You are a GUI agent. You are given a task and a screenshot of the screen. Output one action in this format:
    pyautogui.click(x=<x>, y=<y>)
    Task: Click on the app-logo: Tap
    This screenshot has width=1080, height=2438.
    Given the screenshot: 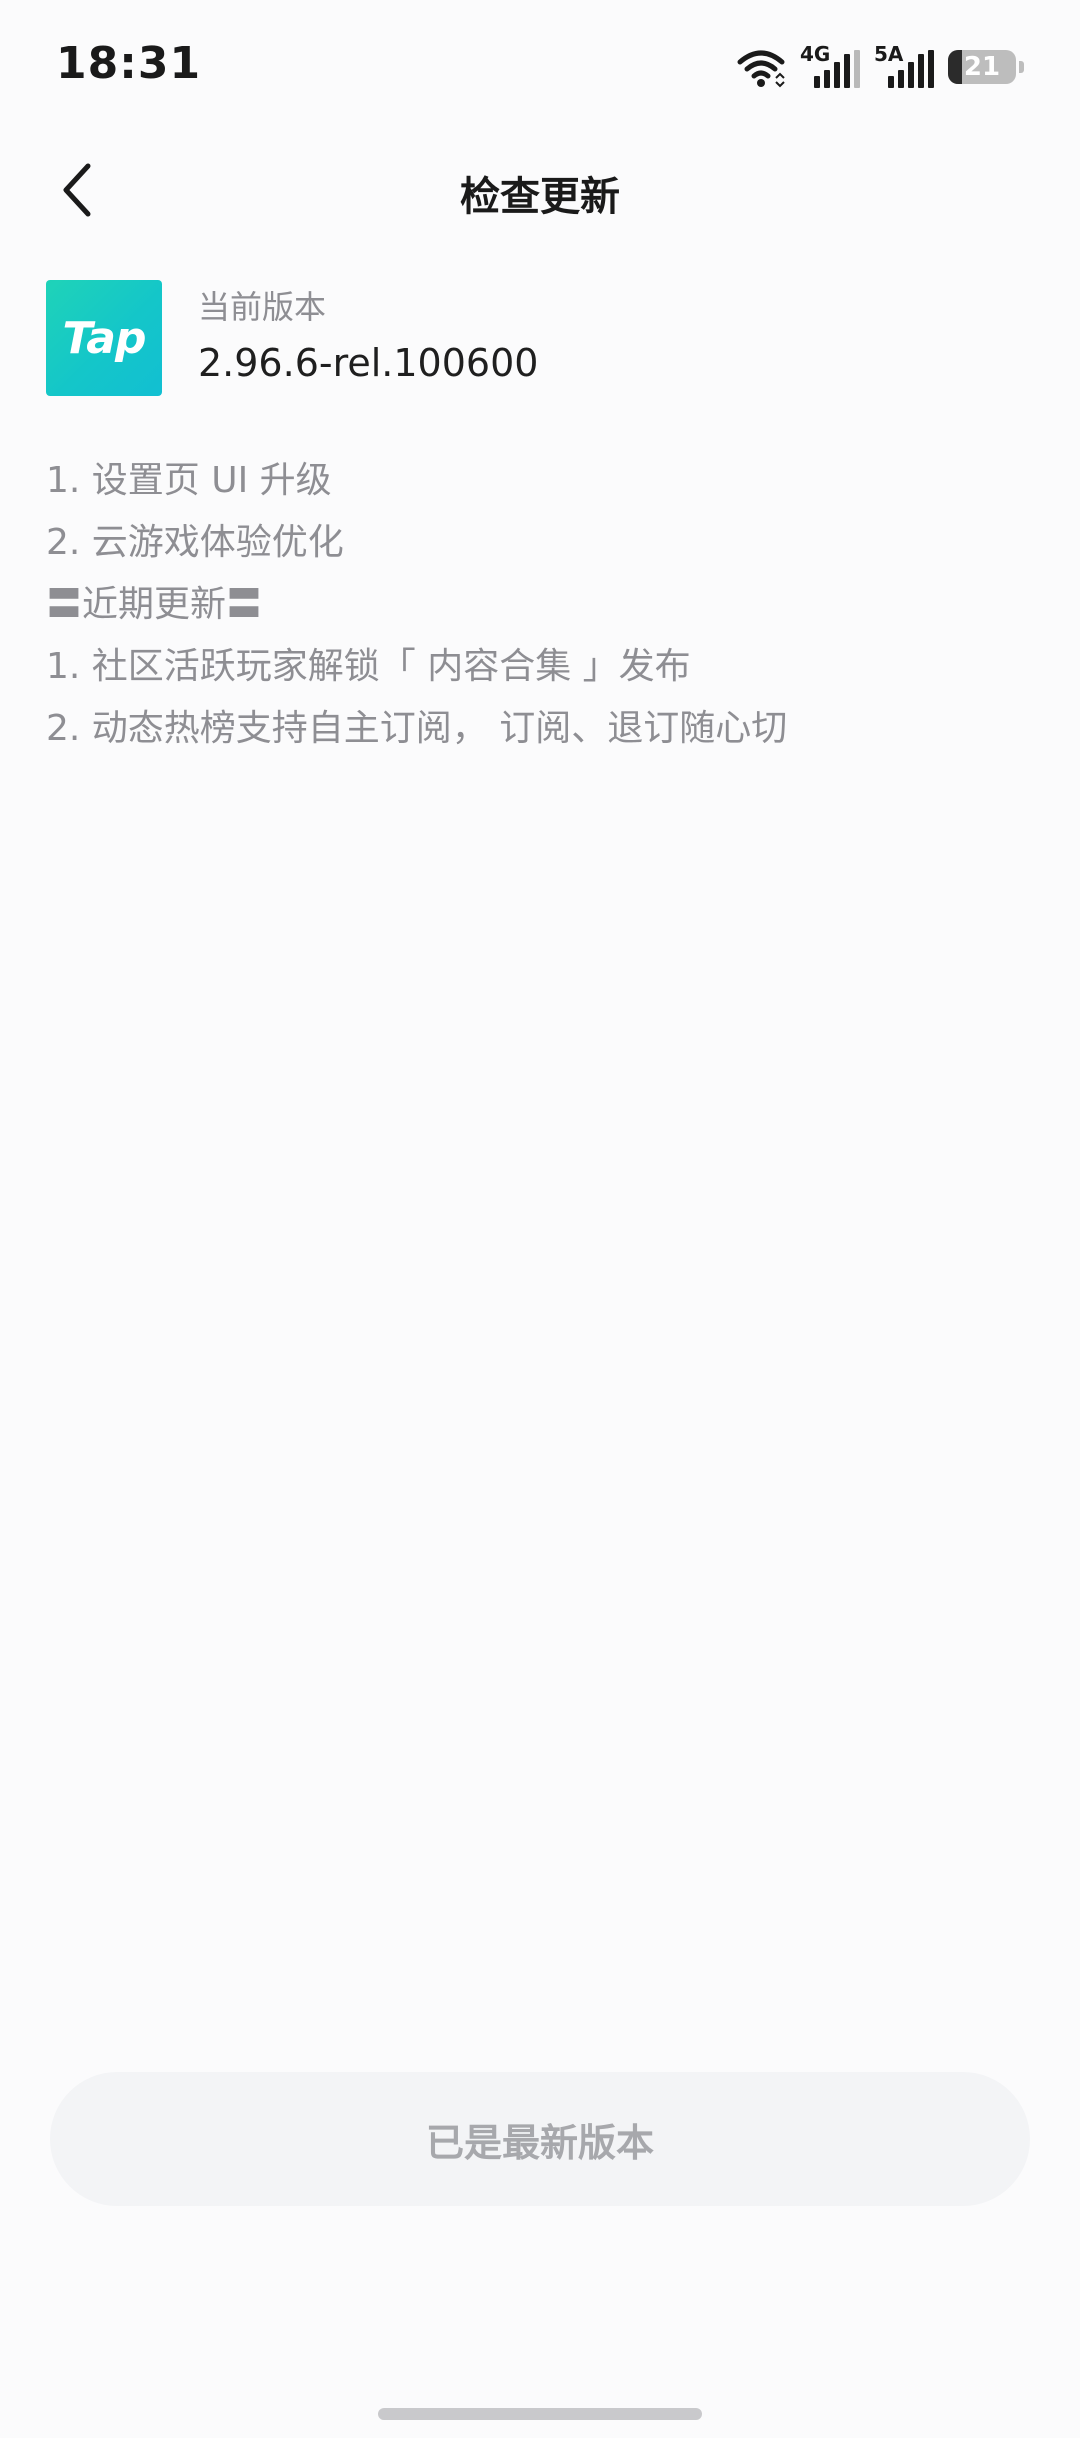 What is the action you would take?
    pyautogui.click(x=104, y=338)
    